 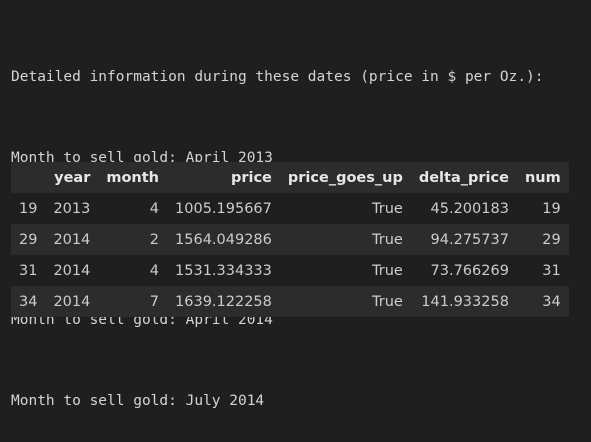 What do you see at coordinates (551, 270) in the screenshot?
I see `cell-num: 31` at bounding box center [551, 270].